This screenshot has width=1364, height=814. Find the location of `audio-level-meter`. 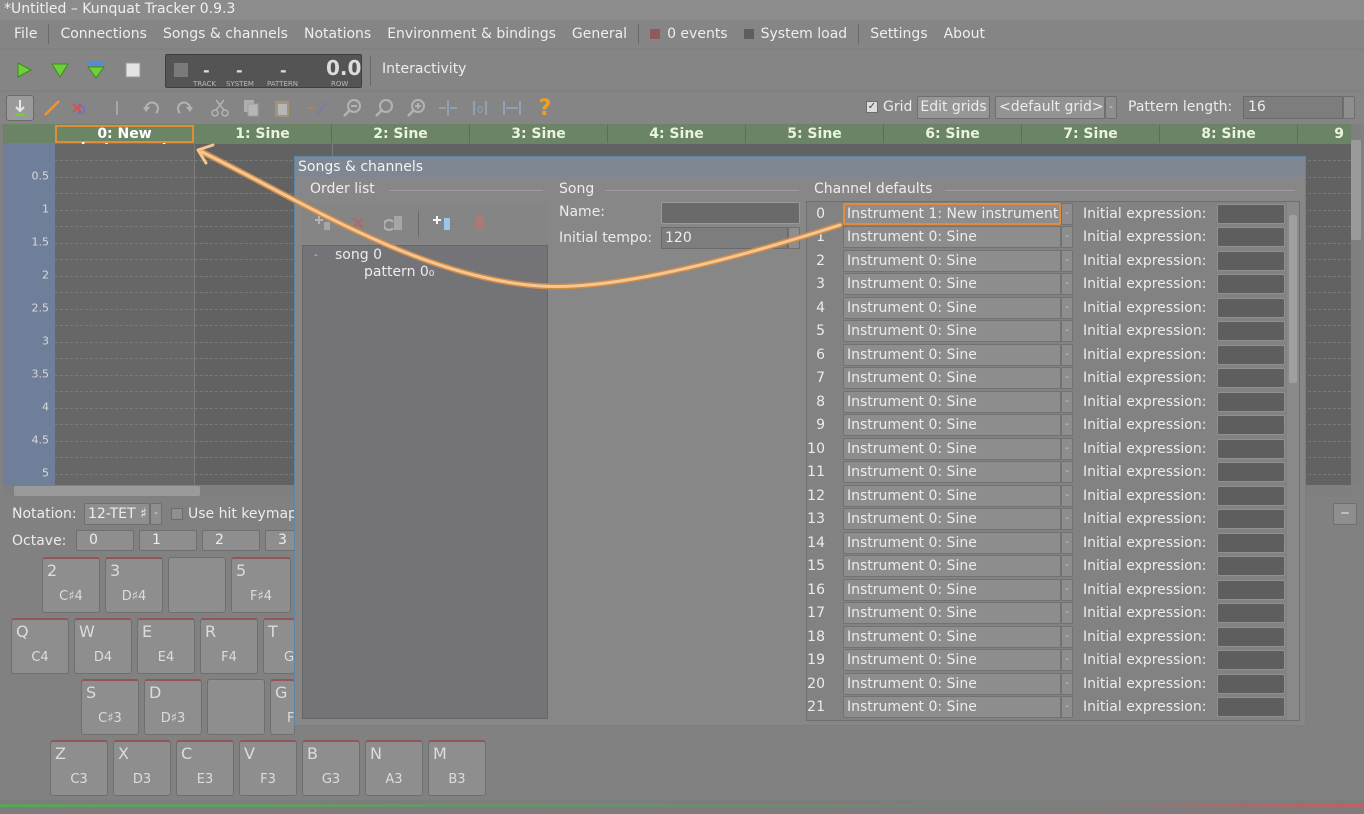

audio-level-meter is located at coordinates (682, 805).